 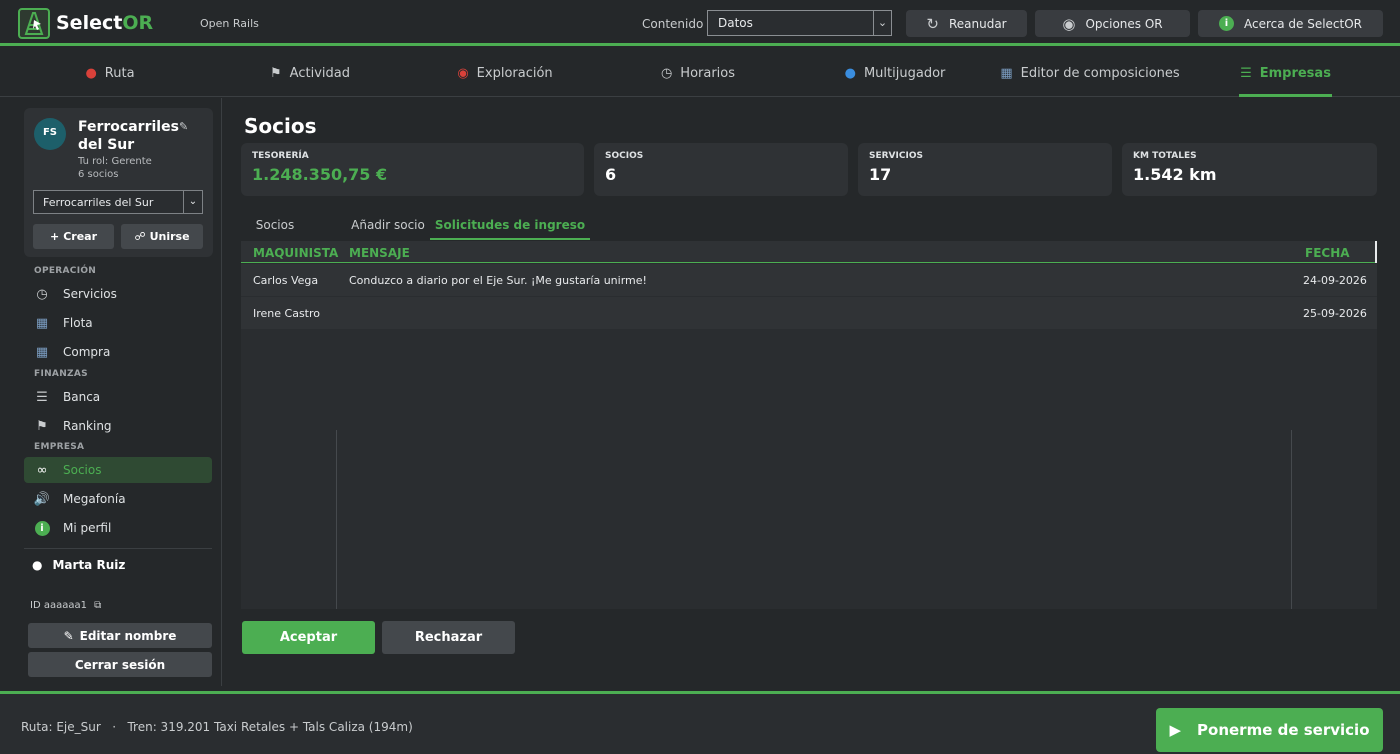 I want to click on info-icon: i, so click(x=42, y=528).